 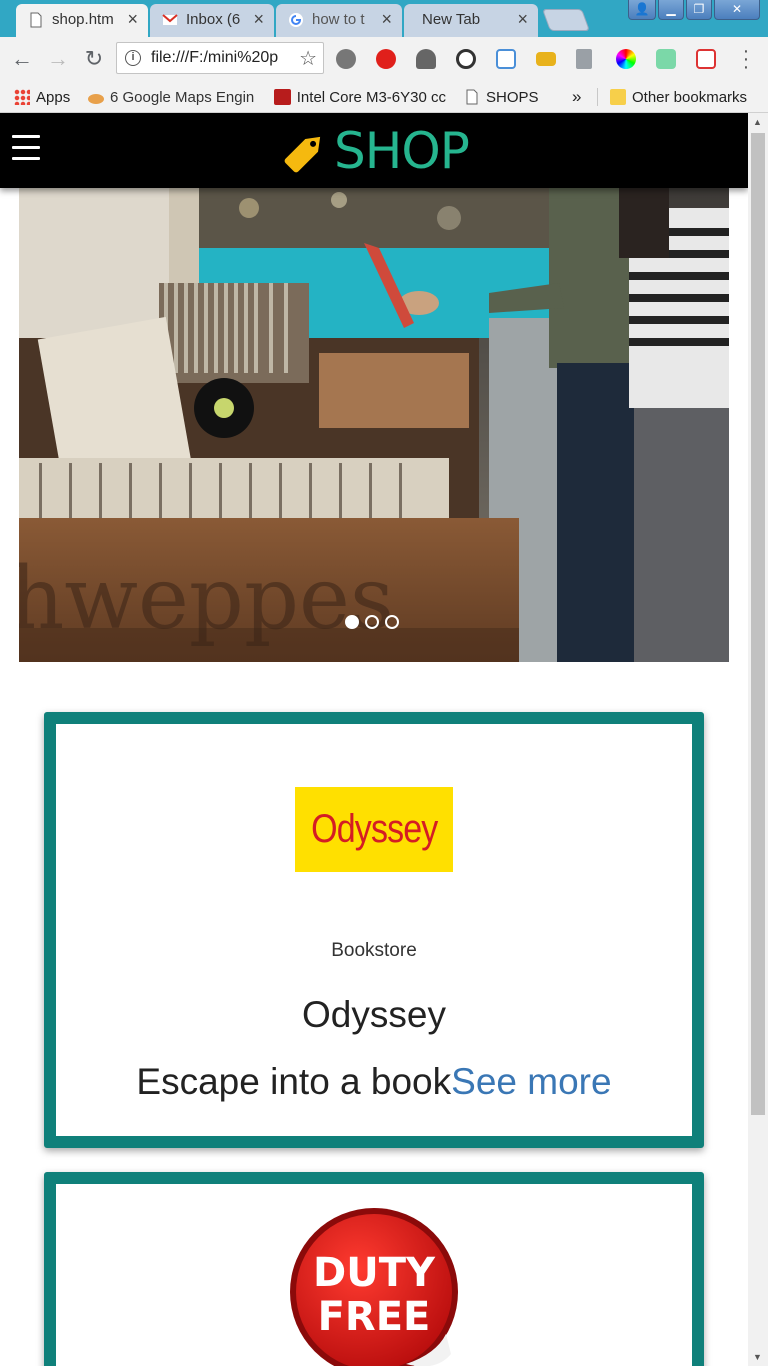 I want to click on extension-ruler-icon, so click(x=546, y=59).